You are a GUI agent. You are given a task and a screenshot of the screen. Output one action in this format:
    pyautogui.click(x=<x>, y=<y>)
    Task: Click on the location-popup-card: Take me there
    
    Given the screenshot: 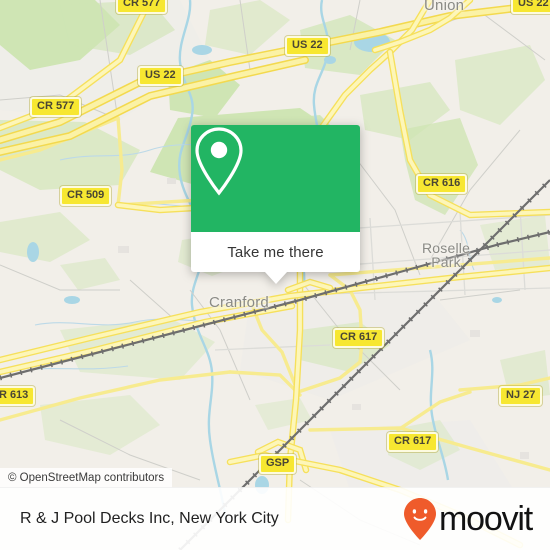 What is the action you would take?
    pyautogui.click(x=275, y=204)
    